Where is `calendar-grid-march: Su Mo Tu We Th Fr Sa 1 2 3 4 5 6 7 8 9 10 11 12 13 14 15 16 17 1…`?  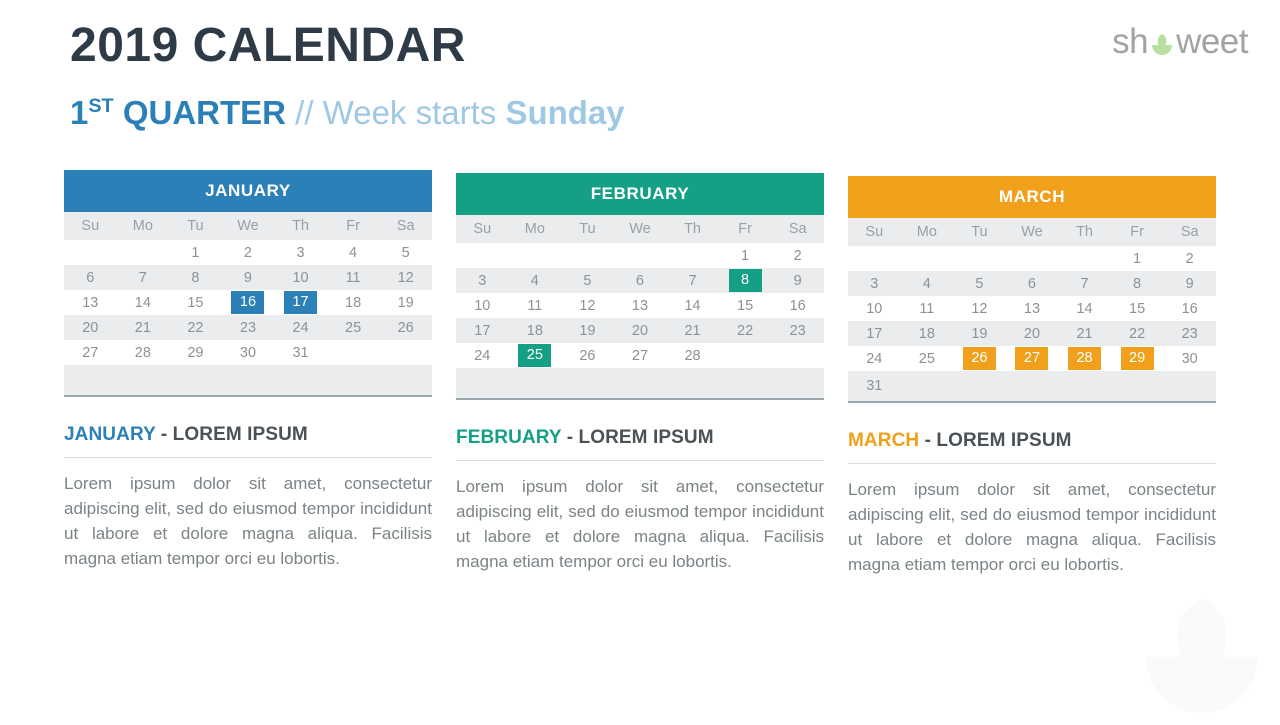 calendar-grid-march: Su Mo Tu We Th Fr Sa 1 2 3 4 5 6 7 8 9 10 11 12 13 14 15 16 17 1… is located at coordinates (1032, 310).